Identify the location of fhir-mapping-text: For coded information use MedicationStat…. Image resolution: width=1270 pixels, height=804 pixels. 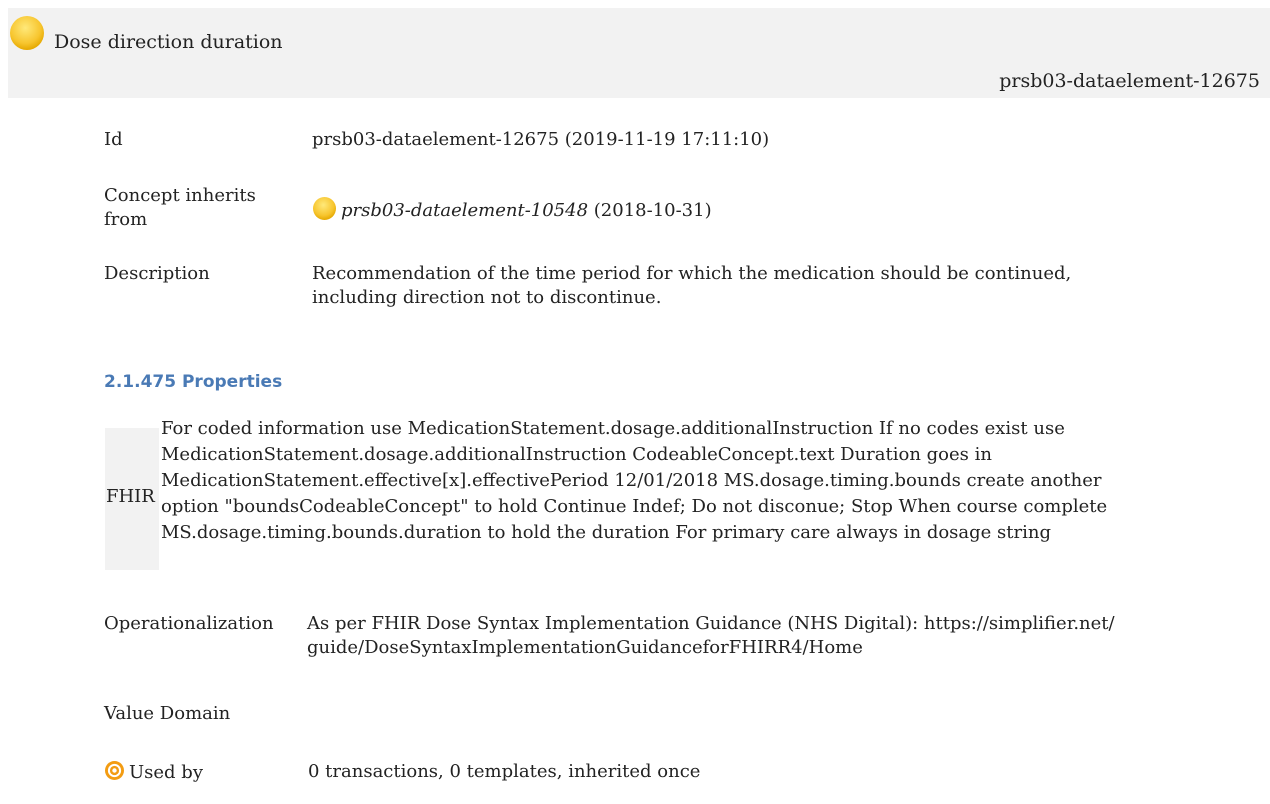
(634, 480).